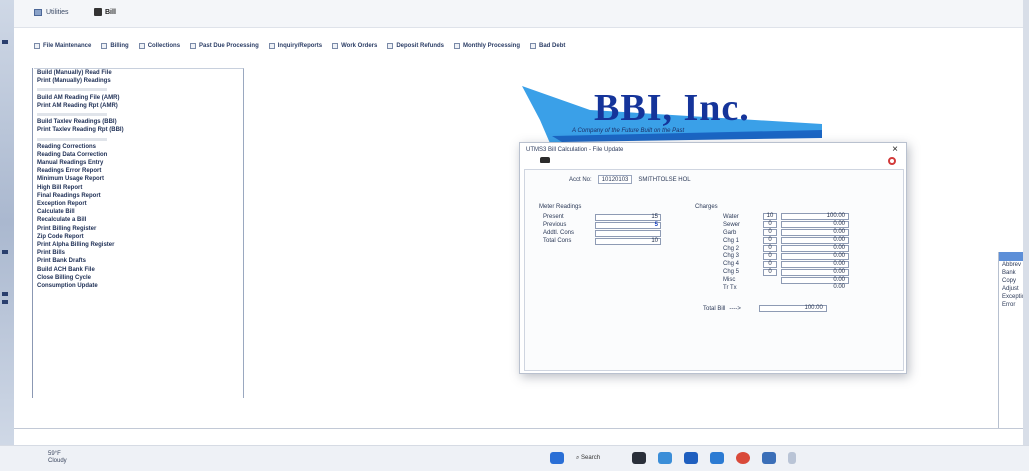 Image resolution: width=1029 pixels, height=471 pixels. Describe the element at coordinates (138, 171) in the screenshot. I see `sidebar-item: Readings Error Report` at that location.